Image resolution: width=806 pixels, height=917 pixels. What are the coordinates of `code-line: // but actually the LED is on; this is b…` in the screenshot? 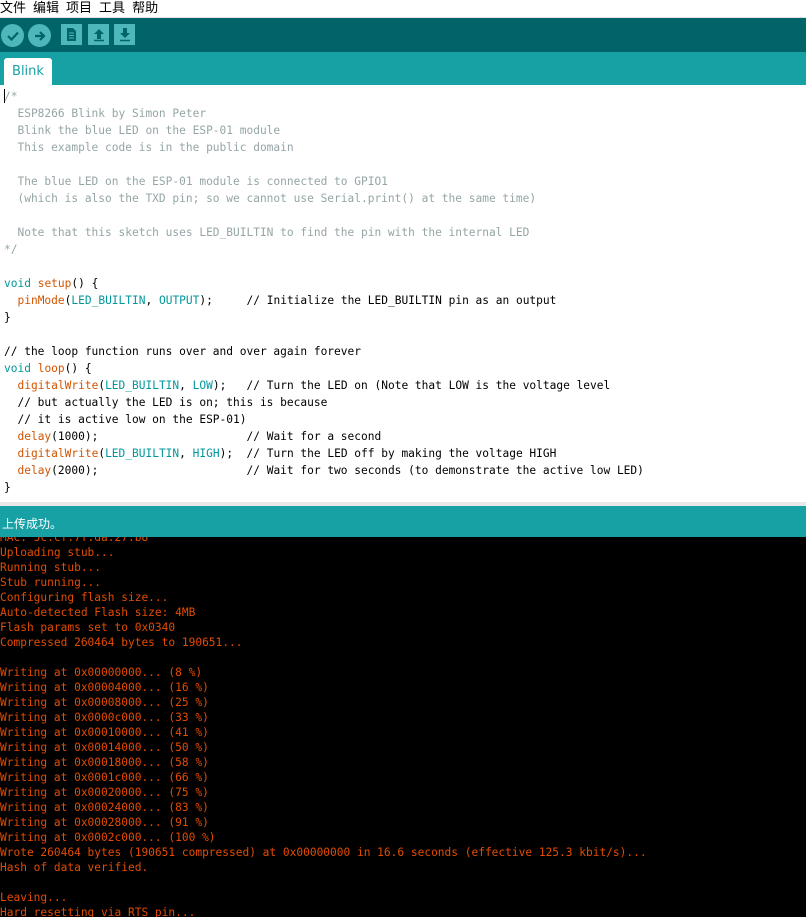 It's located at (324, 402).